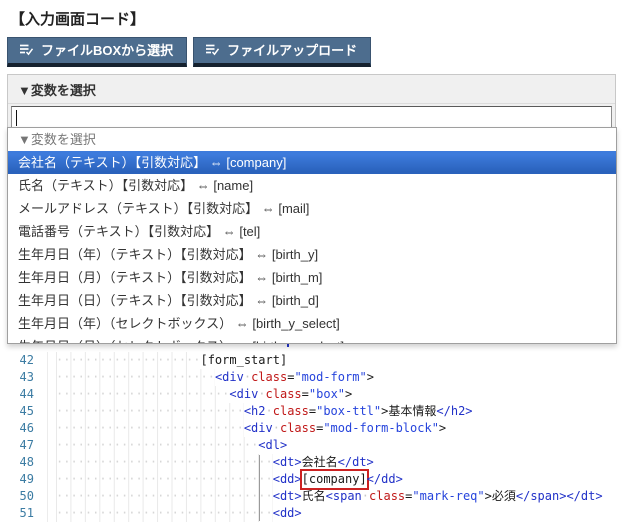 The image size is (623, 523). I want to click on file-upload-button: ファイルアップロード, so click(282, 52).